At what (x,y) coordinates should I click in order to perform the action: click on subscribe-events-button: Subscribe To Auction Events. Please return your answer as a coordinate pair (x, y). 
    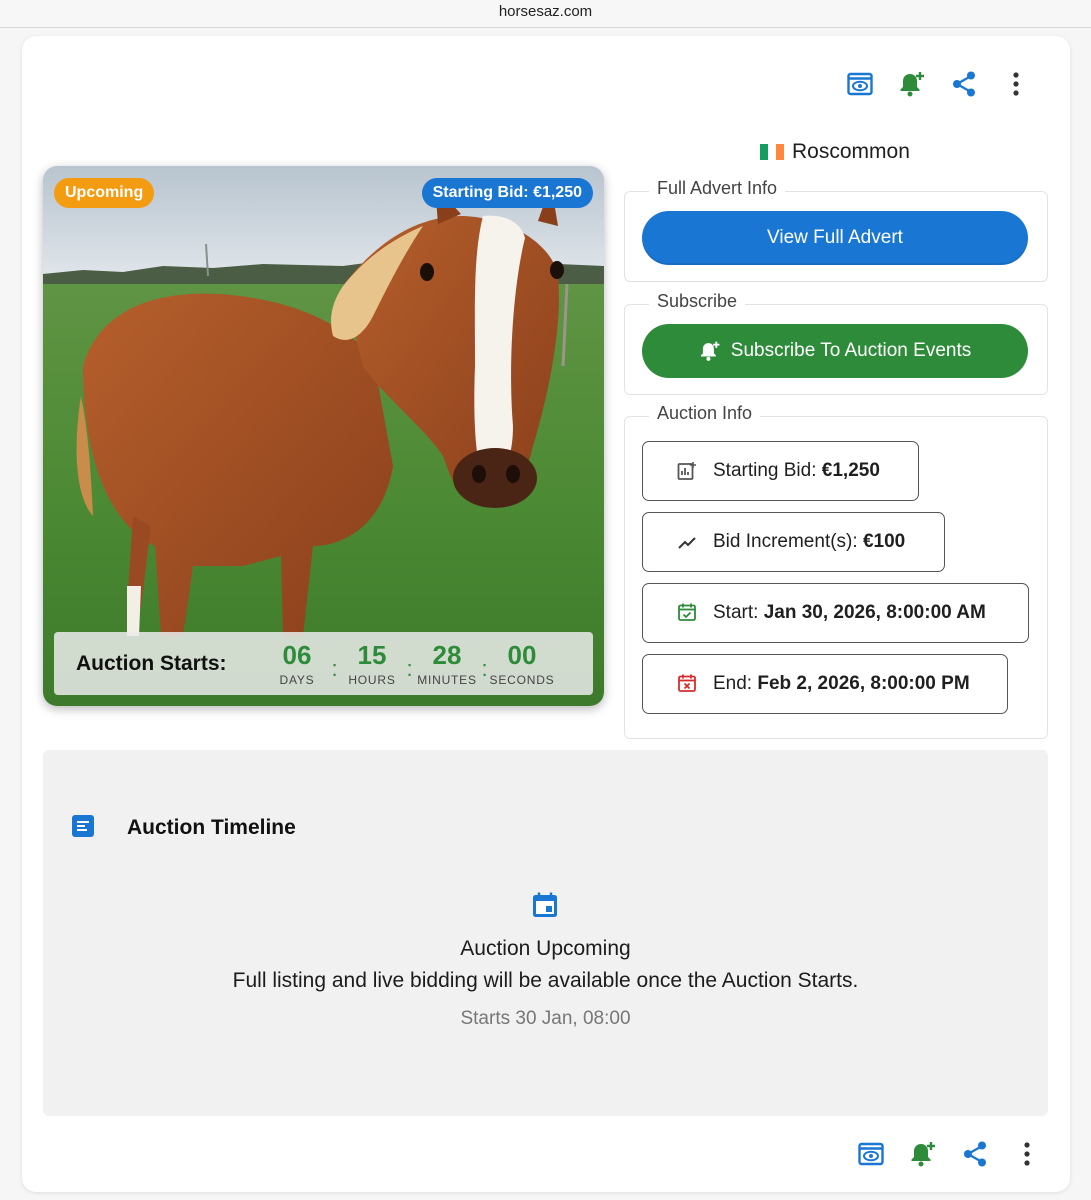
    Looking at the image, I should click on (835, 351).